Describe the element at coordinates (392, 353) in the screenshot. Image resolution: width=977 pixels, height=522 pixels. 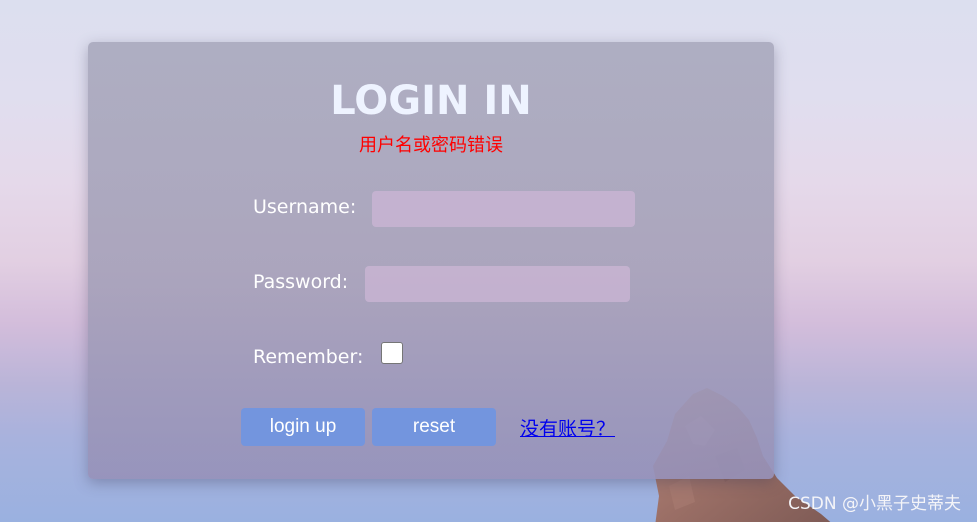
I see `remember-checkbox` at that location.